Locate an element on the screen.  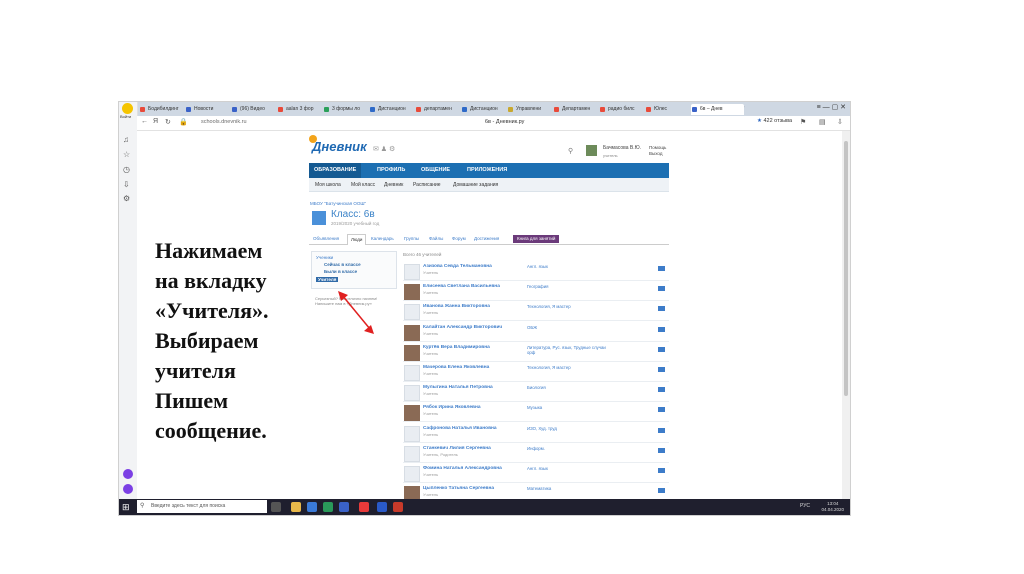
nav-communication: ОБЩЕНИЕ is located at coordinates (435, 170).